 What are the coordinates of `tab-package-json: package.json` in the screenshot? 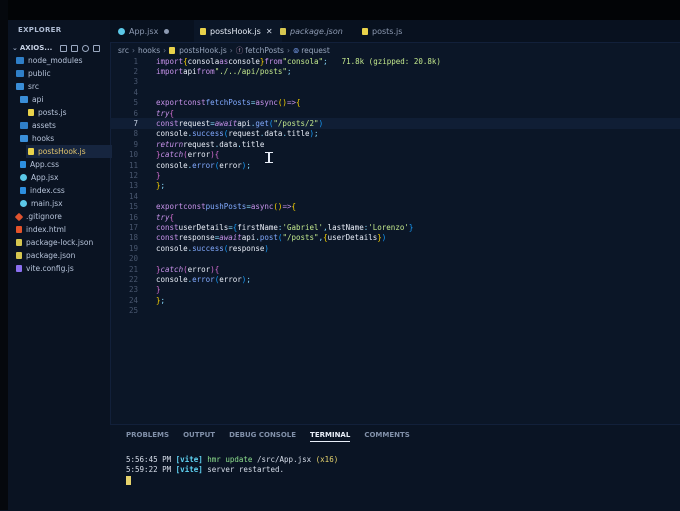 It's located at (320, 31).